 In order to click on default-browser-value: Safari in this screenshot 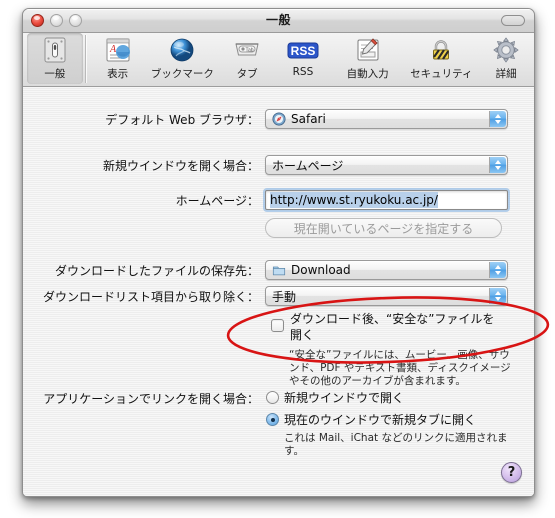, I will do `click(308, 119)`.